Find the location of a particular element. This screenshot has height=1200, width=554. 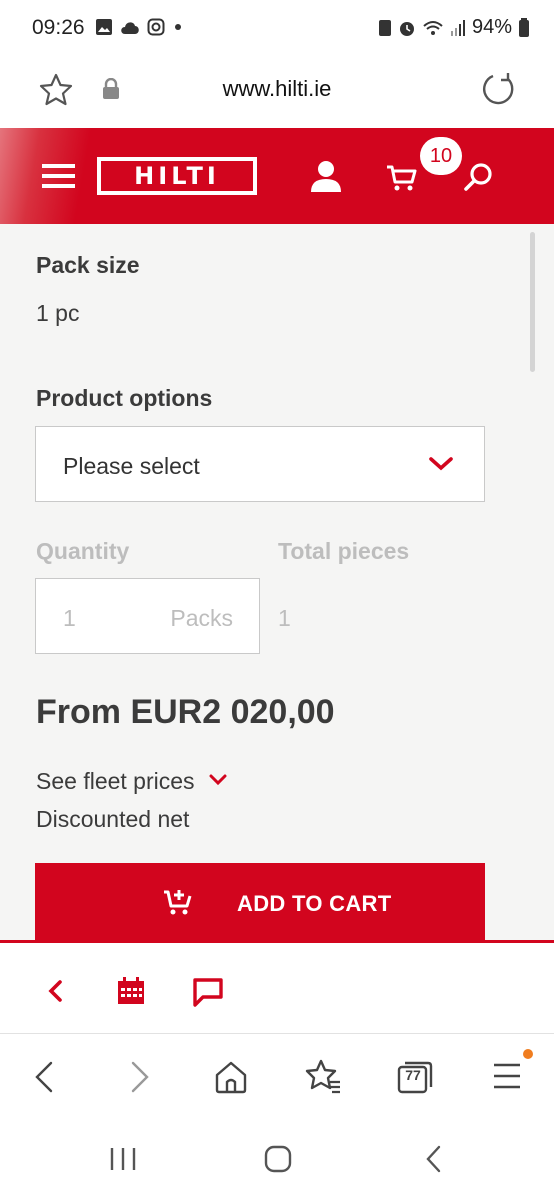

browser-menu-icon is located at coordinates (507, 1076).